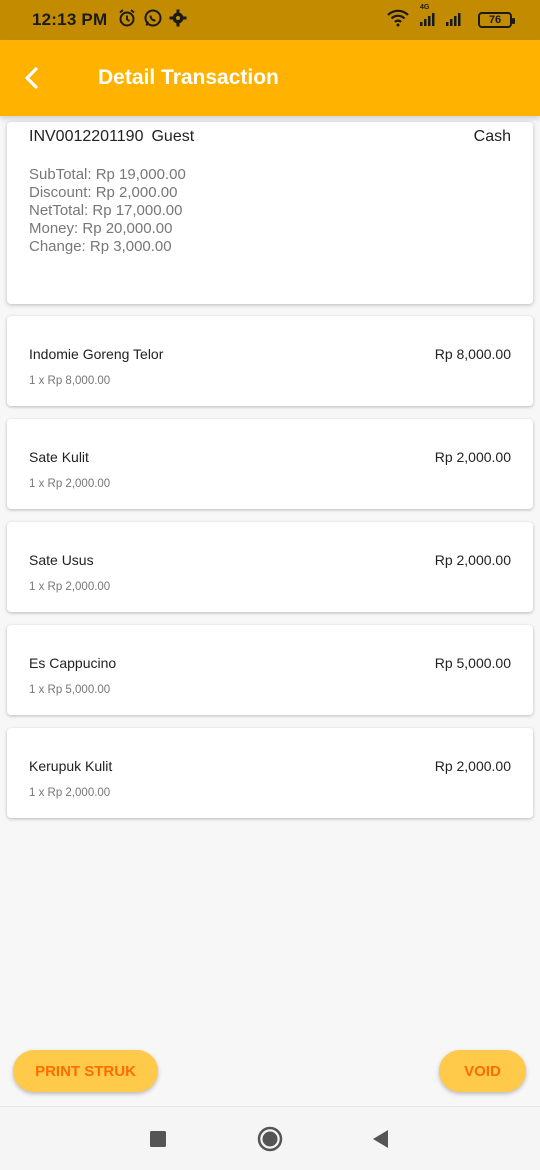  I want to click on status-notification-icons, so click(152, 20).